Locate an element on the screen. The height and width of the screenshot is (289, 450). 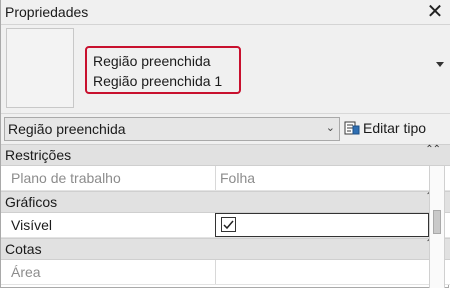
type-preview-thumbnail is located at coordinates (40, 68).